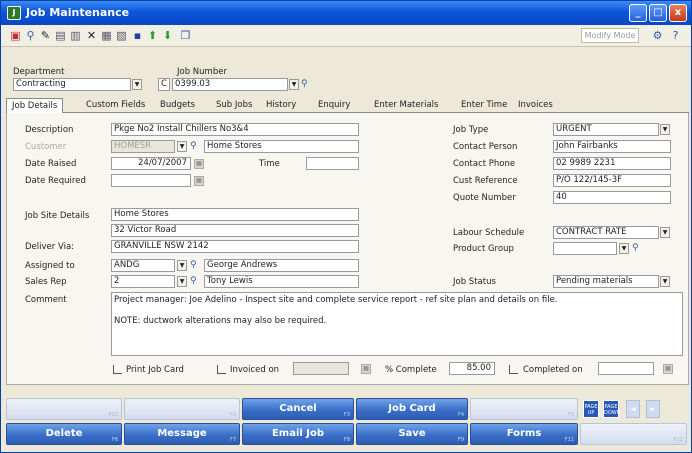 Image resolution: width=692 pixels, height=453 pixels. What do you see at coordinates (72, 84) in the screenshot?
I see `department-select: Contracting` at bounding box center [72, 84].